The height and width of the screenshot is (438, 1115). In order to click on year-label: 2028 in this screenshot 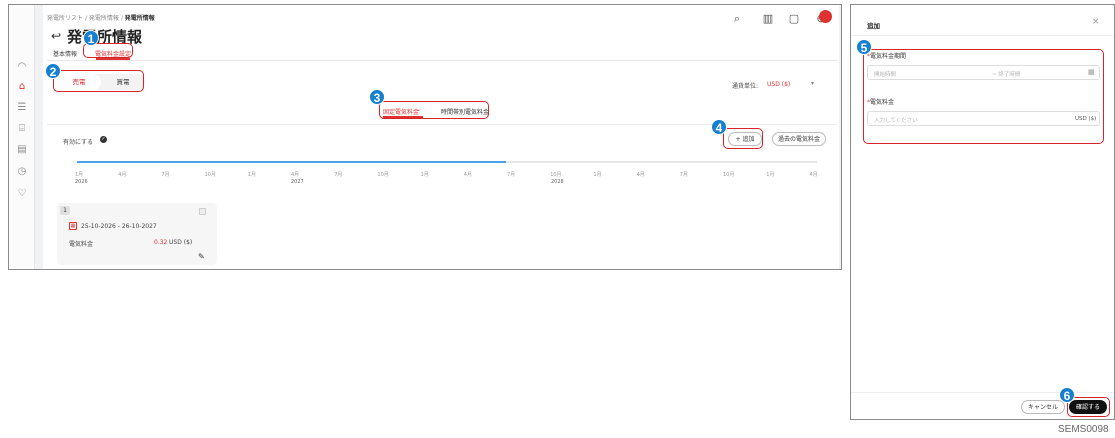, I will do `click(557, 182)`.